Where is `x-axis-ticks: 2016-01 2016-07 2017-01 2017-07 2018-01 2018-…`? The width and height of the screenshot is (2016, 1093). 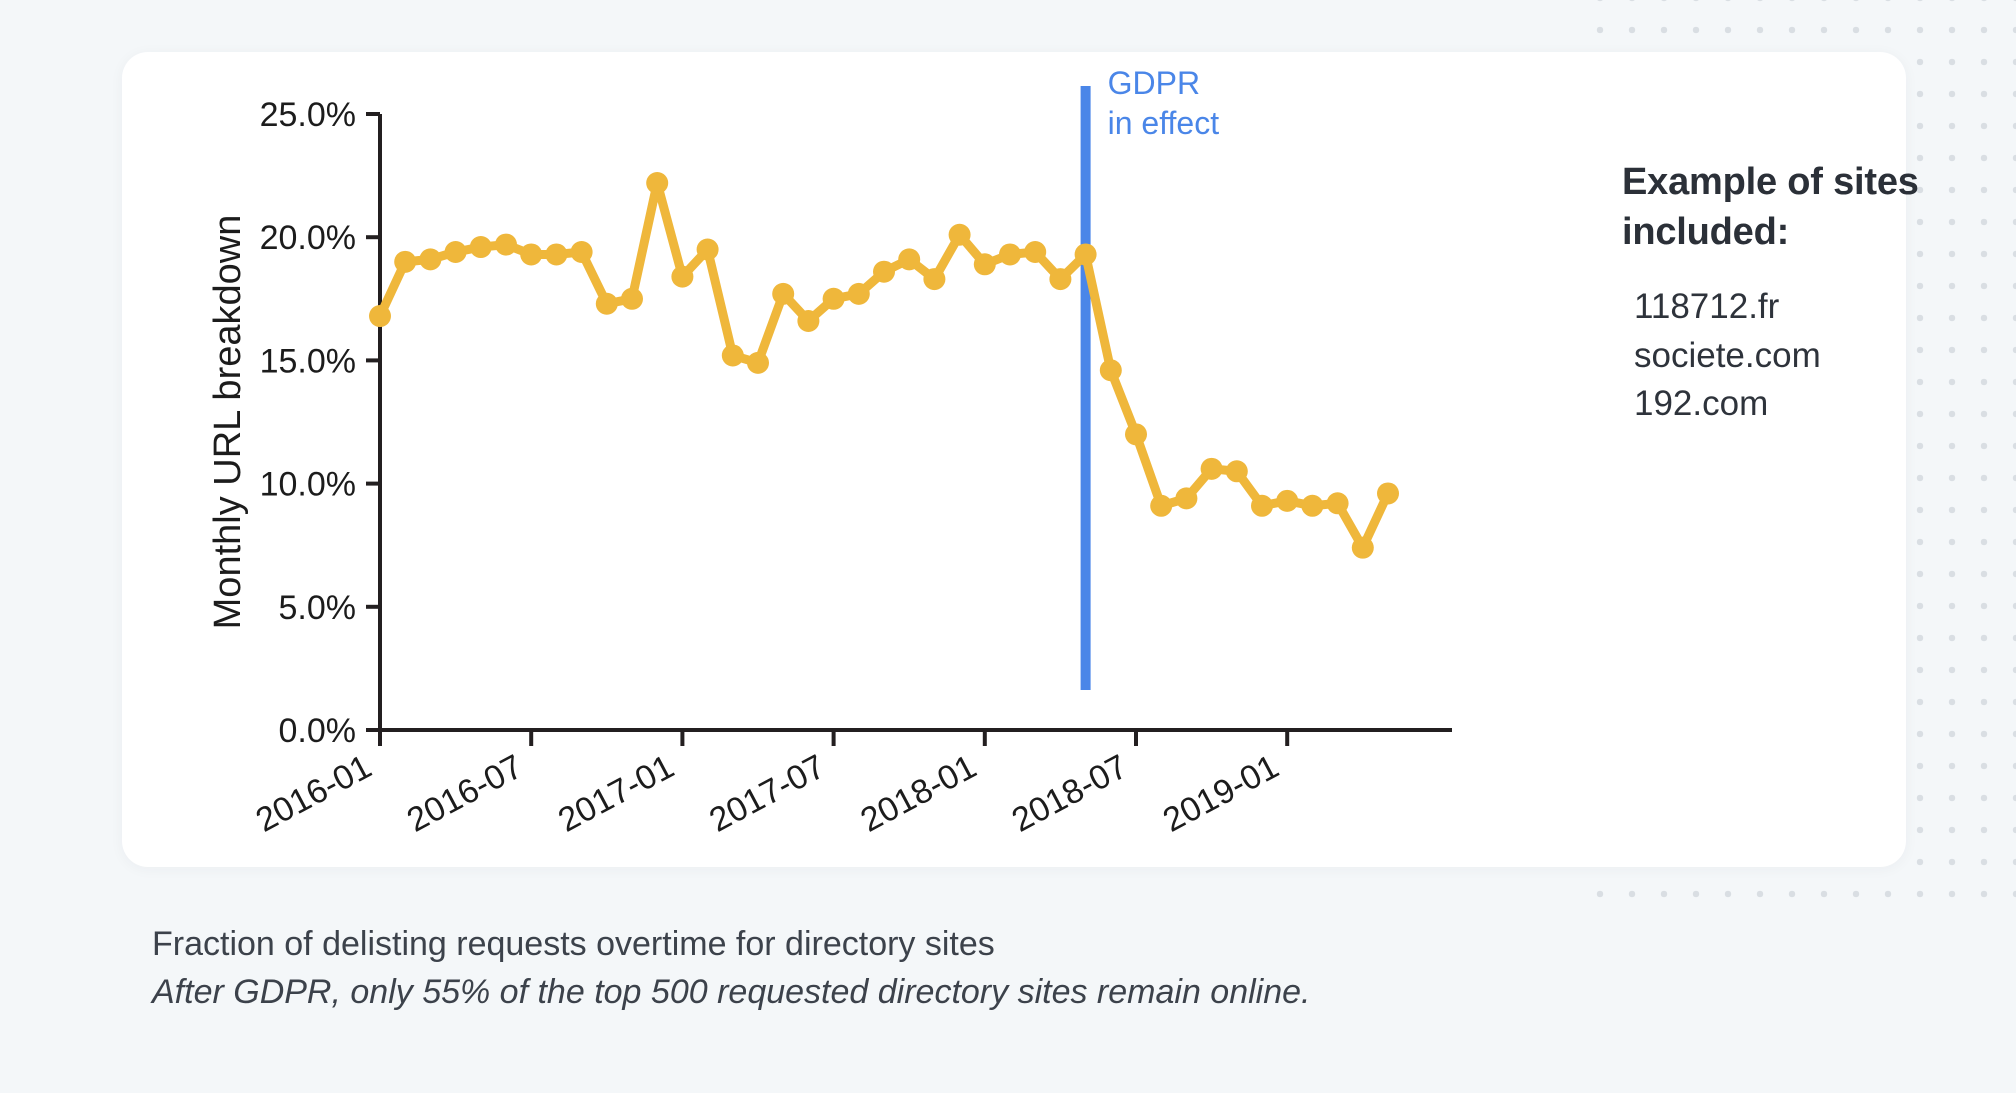
x-axis-ticks: 2016-01 2016-07 2017-01 2017-07 2018-01 2018-… is located at coordinates (770, 785).